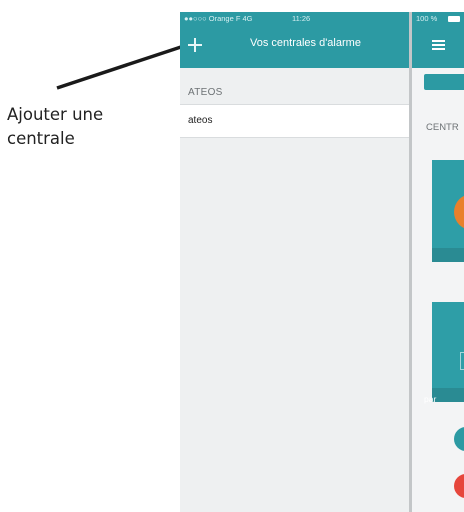  I want to click on panel-card, so click(448, 211).